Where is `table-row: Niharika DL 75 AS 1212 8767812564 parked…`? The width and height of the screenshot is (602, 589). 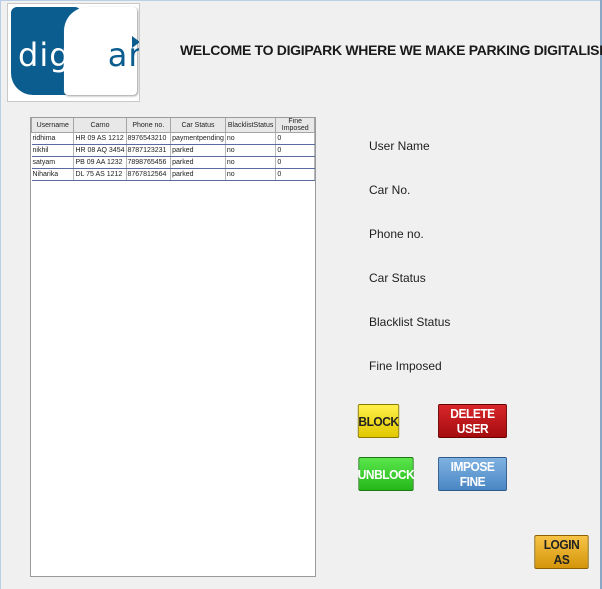
table-row: Niharika DL 75 AS 1212 8767812564 parked… is located at coordinates (173, 174).